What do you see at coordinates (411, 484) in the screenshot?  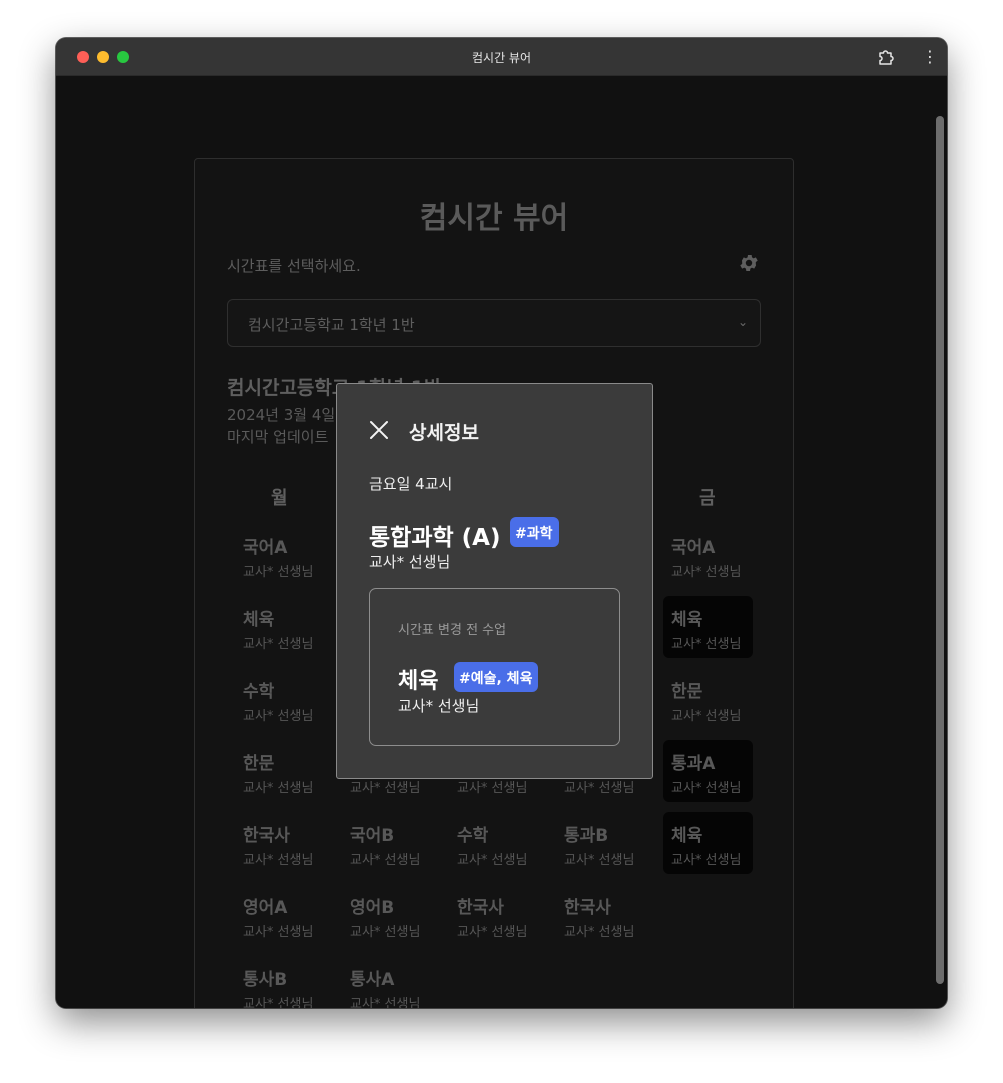 I see `period-text: 금요일 4교시` at bounding box center [411, 484].